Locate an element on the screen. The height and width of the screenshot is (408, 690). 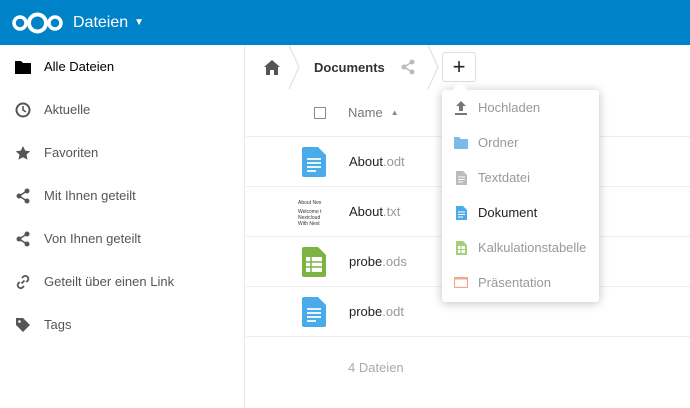
sidebar-item-tags: Tags is located at coordinates (122, 324).